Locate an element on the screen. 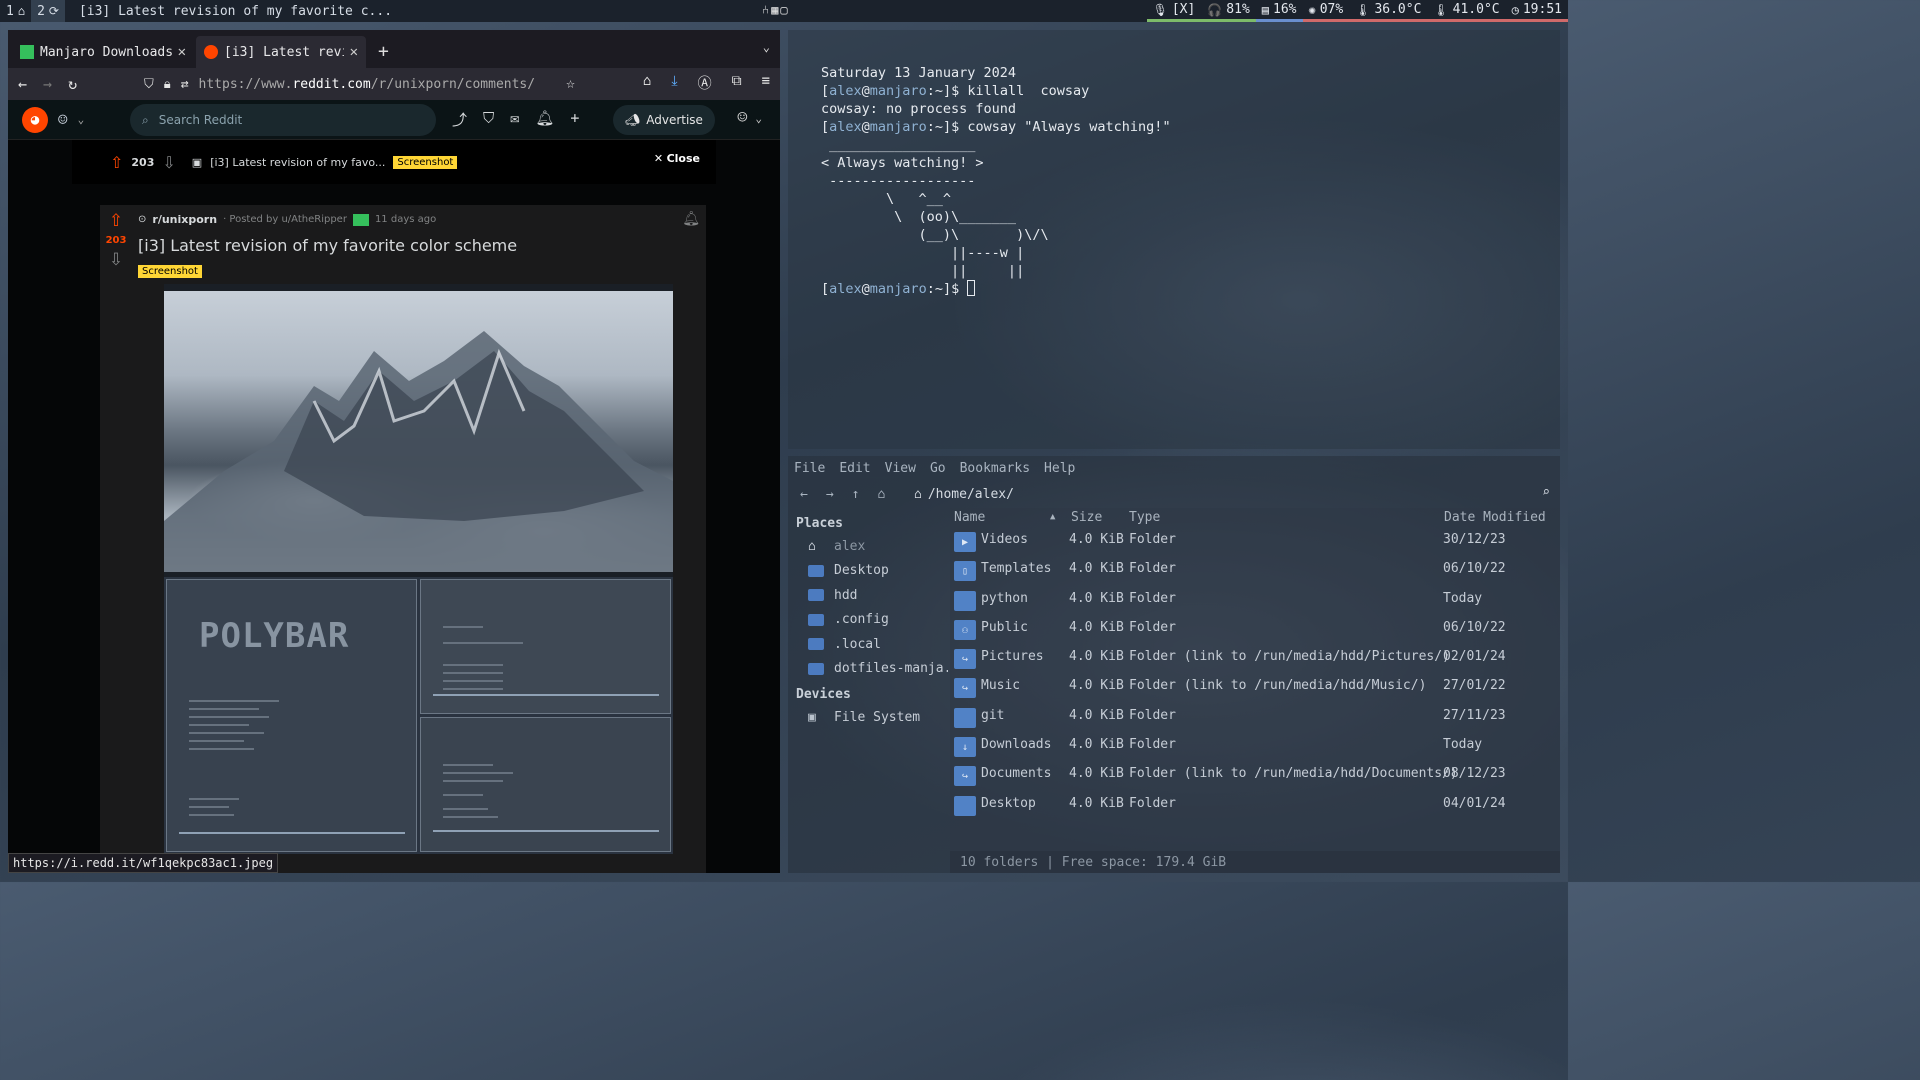 This screenshot has height=1080, width=1920. system-tray-icons: ⑃▦▢ is located at coordinates (776, 10).